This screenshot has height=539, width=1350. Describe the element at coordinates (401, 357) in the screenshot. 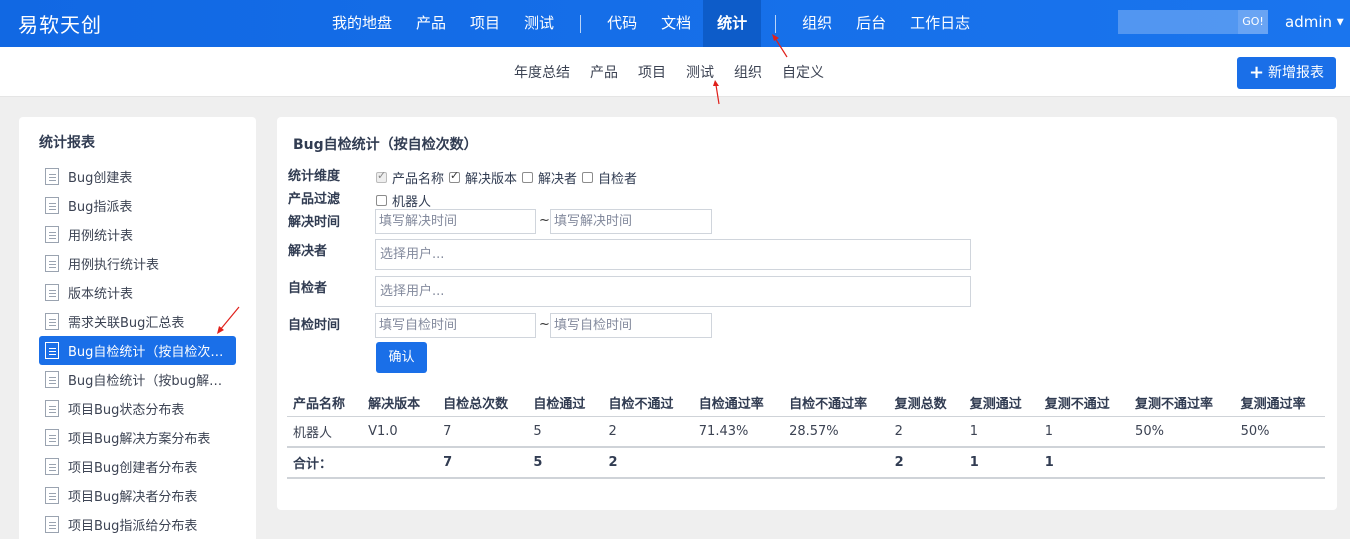

I see `confirm-button: 确认` at that location.